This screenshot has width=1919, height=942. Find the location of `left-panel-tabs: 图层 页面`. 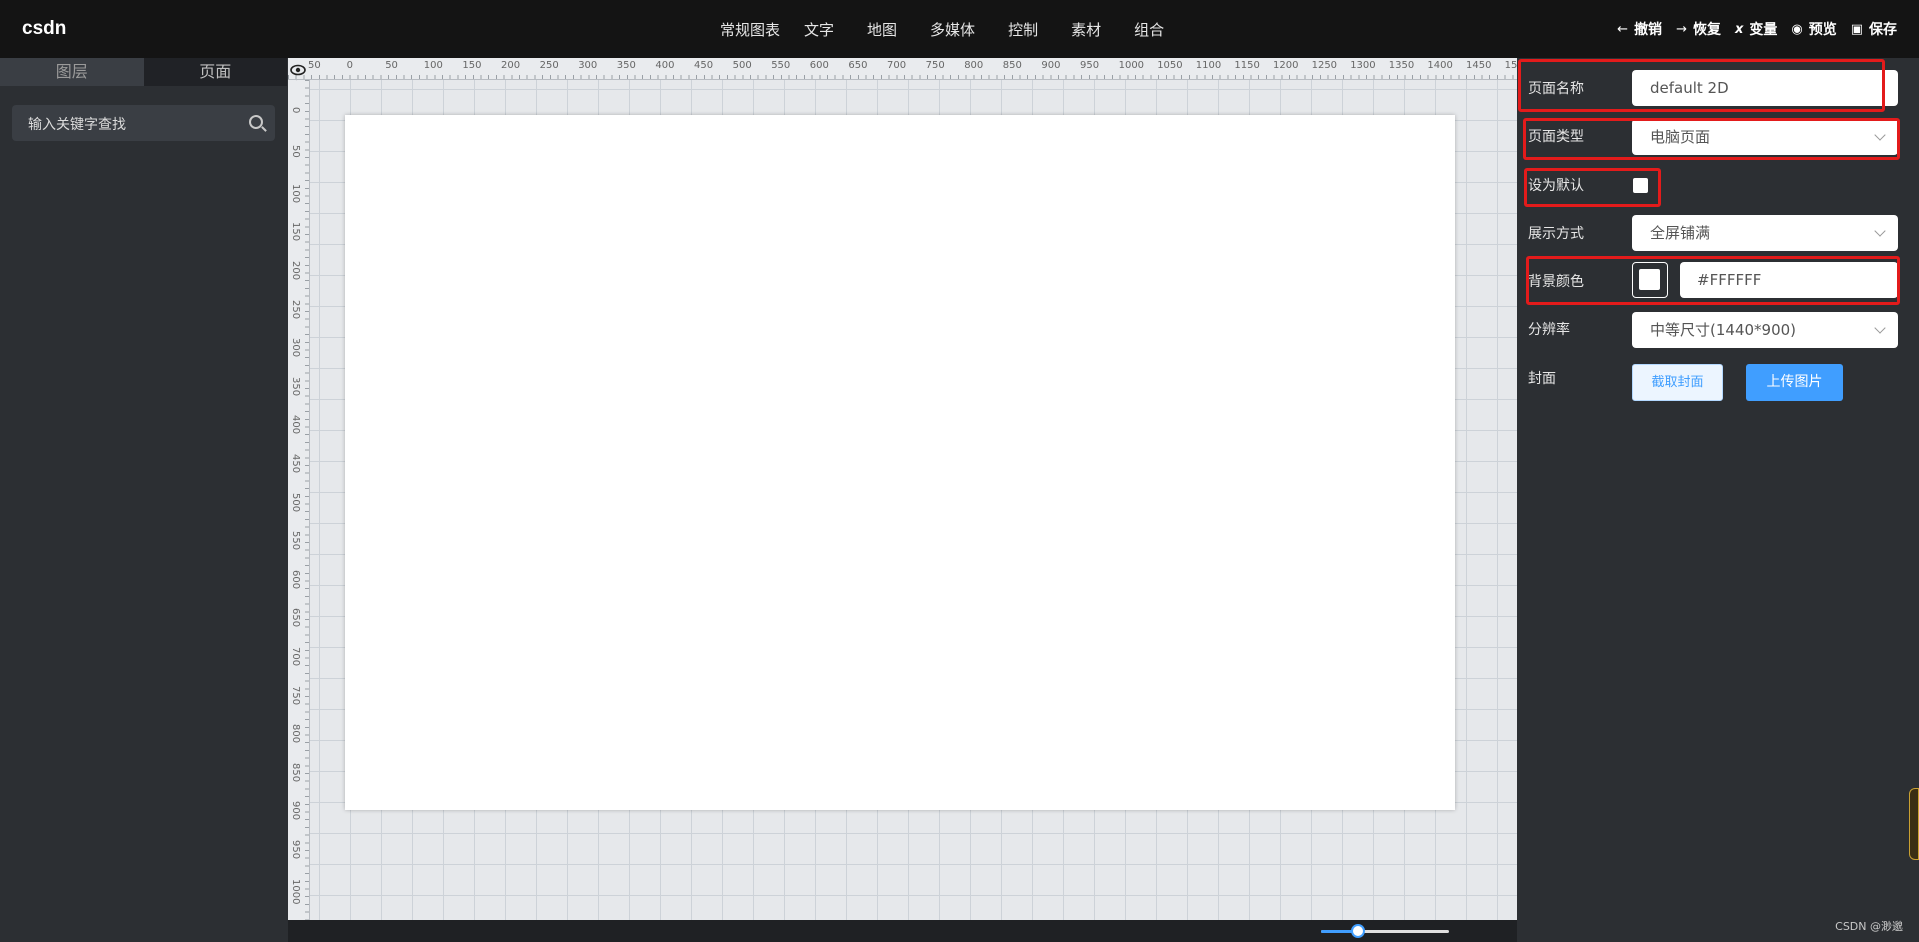

left-panel-tabs: 图层 页面 is located at coordinates (143, 72).